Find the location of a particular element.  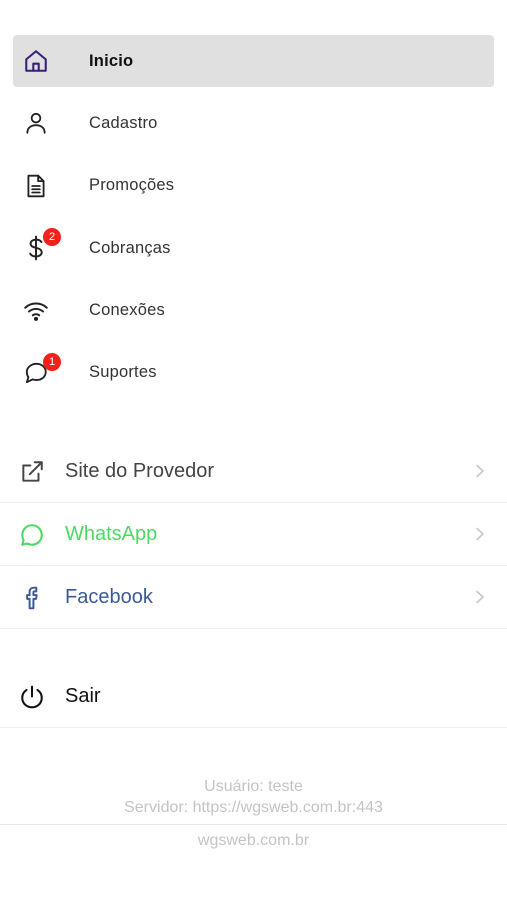

link-facebook: Facebook is located at coordinates (253, 597).